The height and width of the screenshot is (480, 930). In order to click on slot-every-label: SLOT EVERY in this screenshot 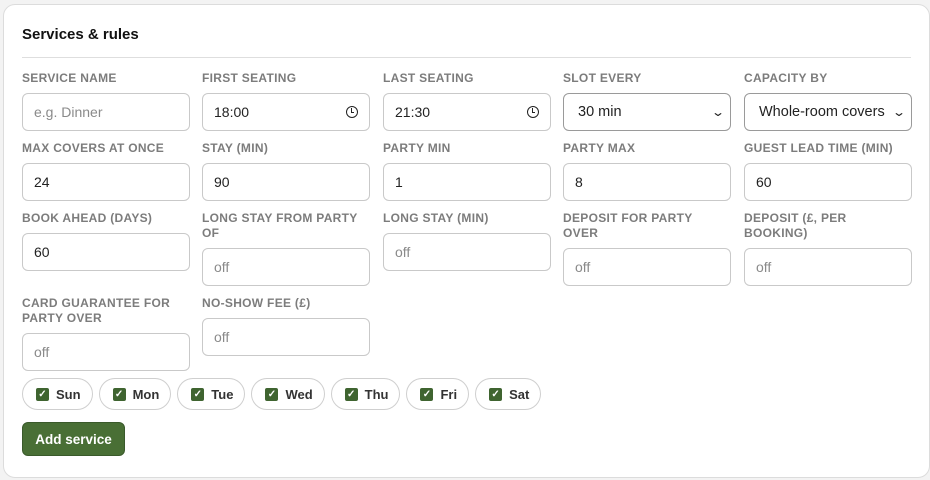, I will do `click(602, 78)`.